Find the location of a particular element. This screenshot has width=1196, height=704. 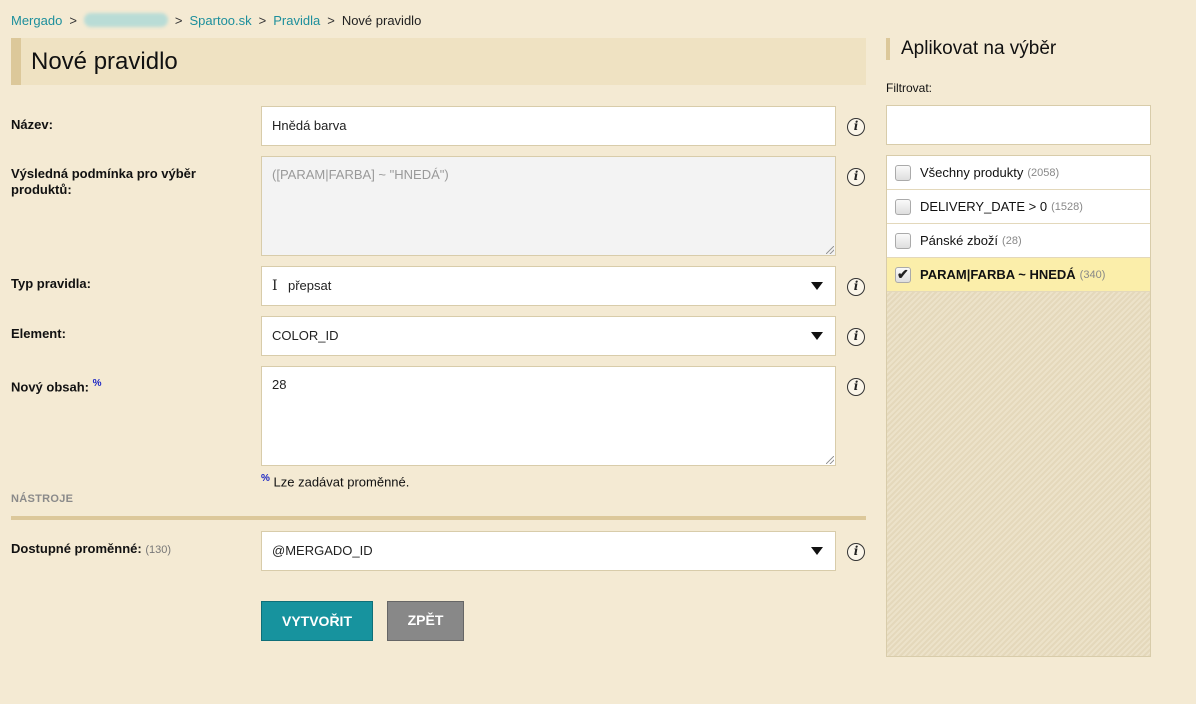

page-title: Nové pravidlo is located at coordinates (104, 61).